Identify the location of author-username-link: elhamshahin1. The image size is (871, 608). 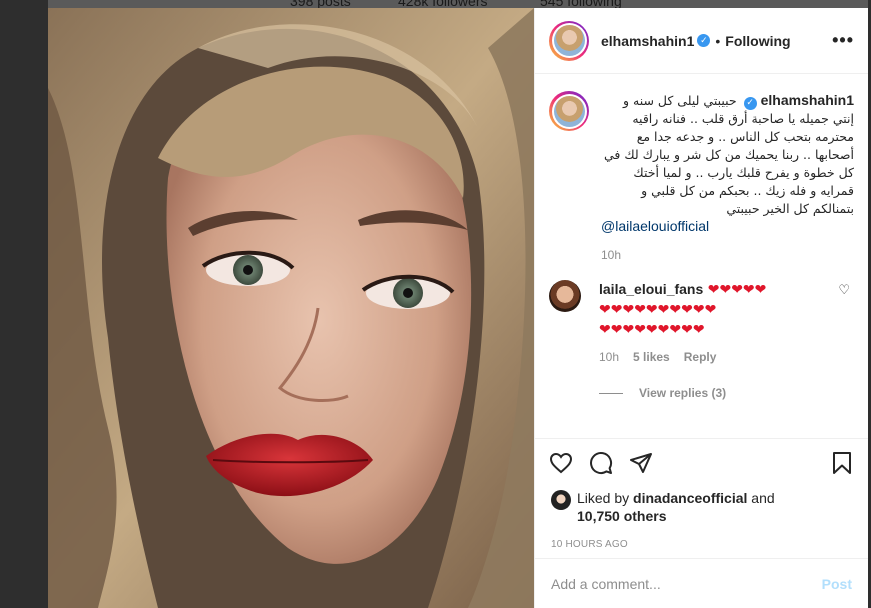
(647, 41).